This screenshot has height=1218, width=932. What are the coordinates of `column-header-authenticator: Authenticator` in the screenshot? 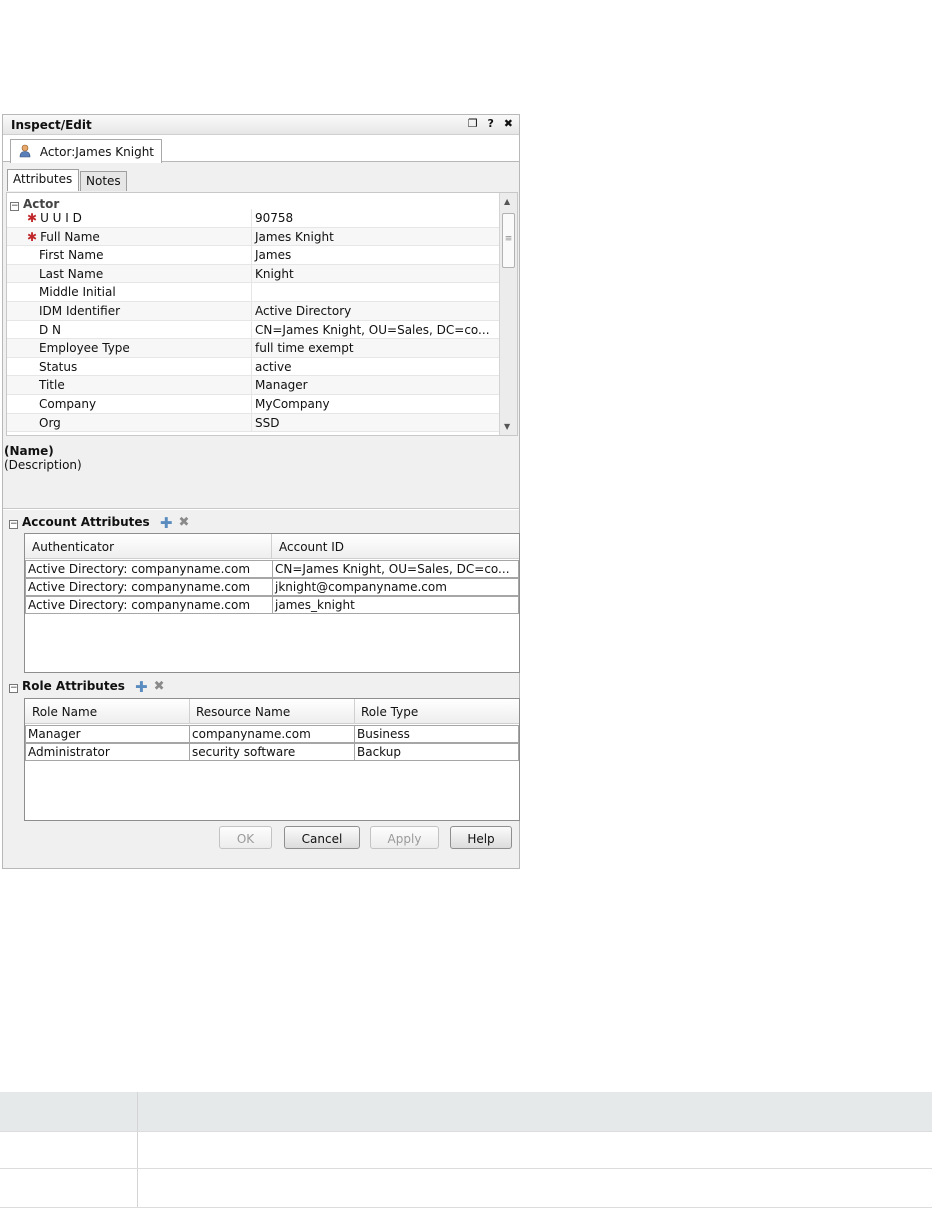 It's located at (73, 547).